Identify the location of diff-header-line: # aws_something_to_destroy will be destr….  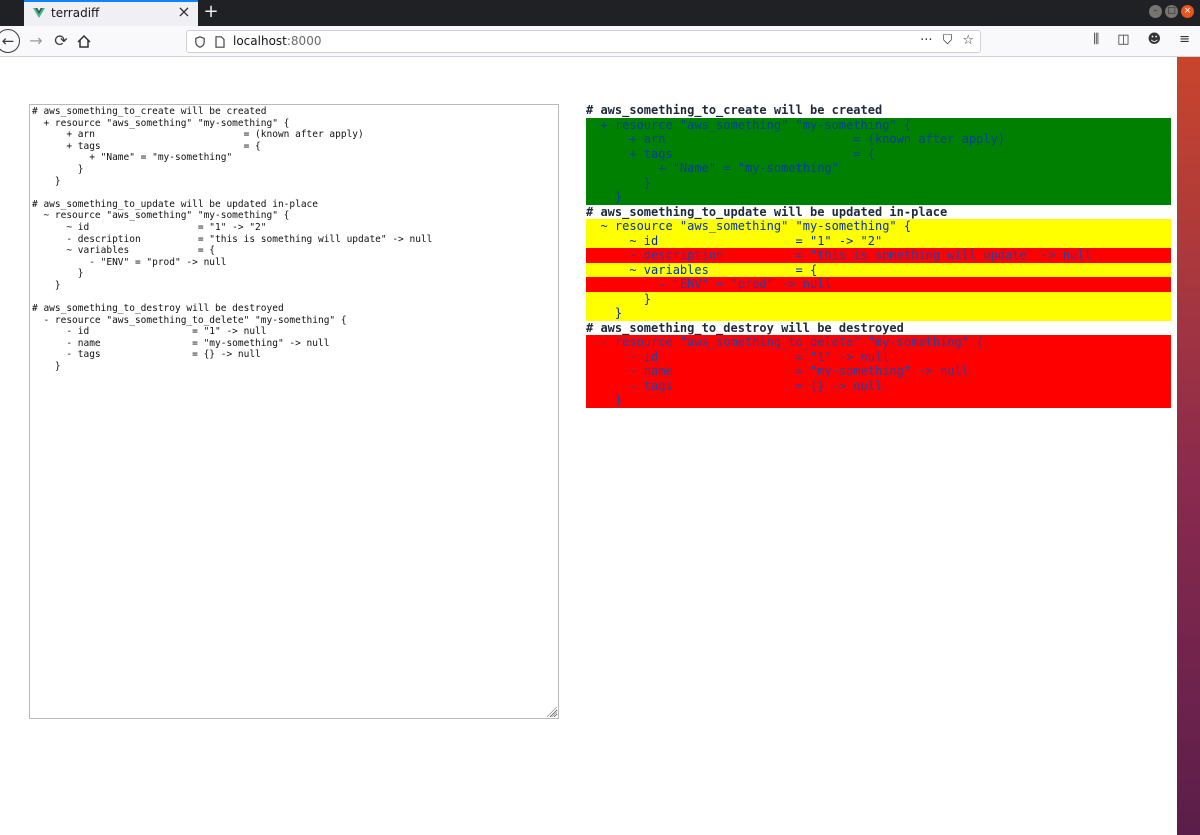
(745, 327).